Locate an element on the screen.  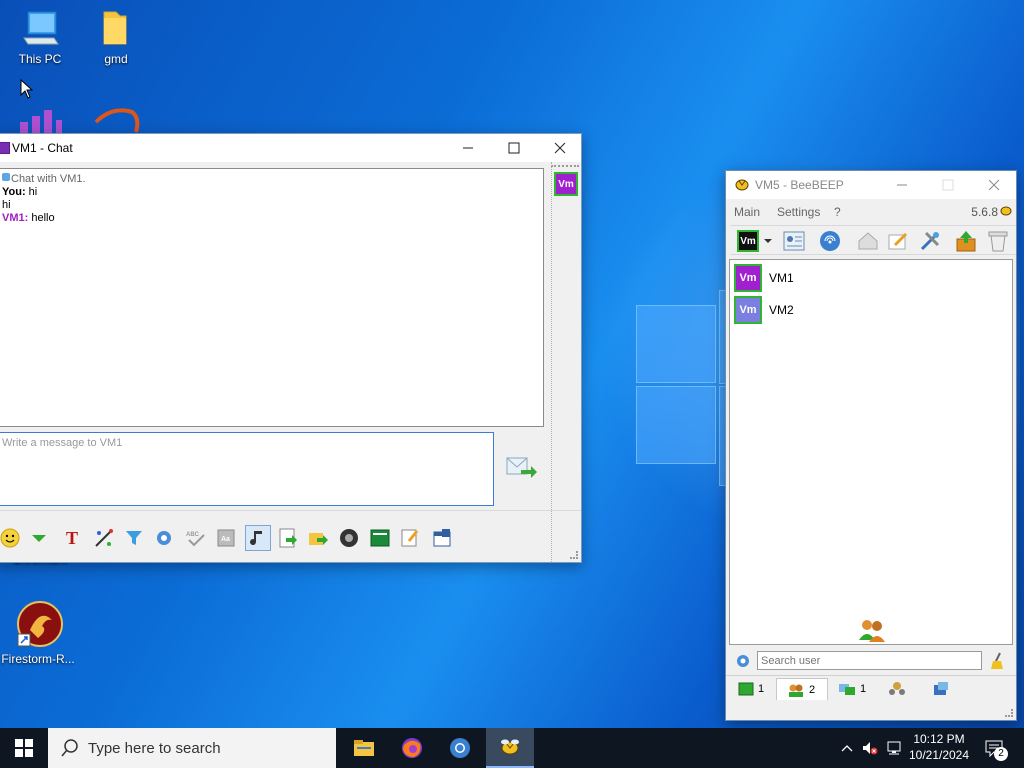
search-user-input is located at coordinates (869, 660).